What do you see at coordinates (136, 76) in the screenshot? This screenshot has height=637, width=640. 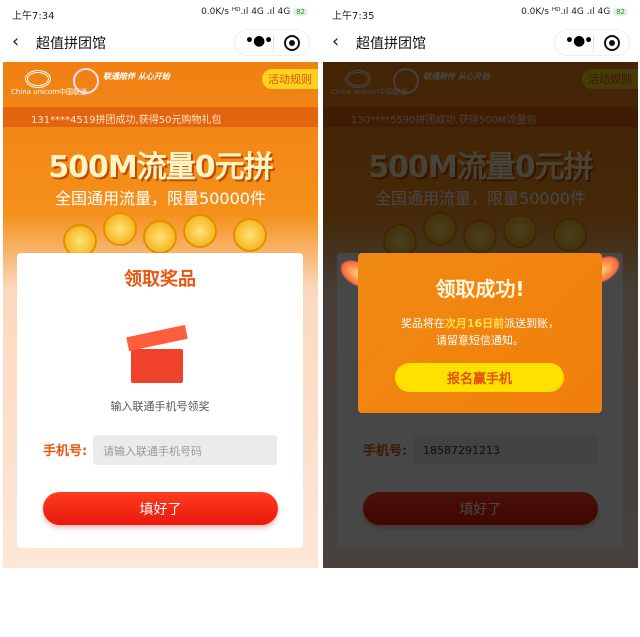 I see `slogan: 联通陪伴 从心开始` at bounding box center [136, 76].